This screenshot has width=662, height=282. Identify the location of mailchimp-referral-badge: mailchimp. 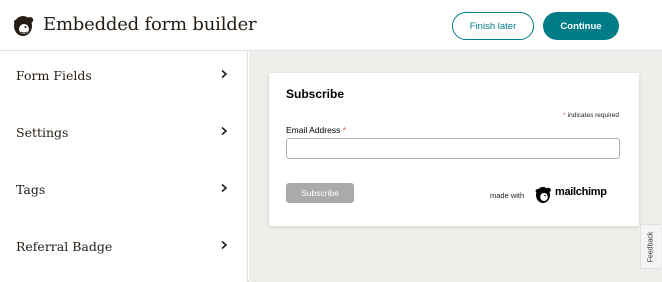
(575, 194).